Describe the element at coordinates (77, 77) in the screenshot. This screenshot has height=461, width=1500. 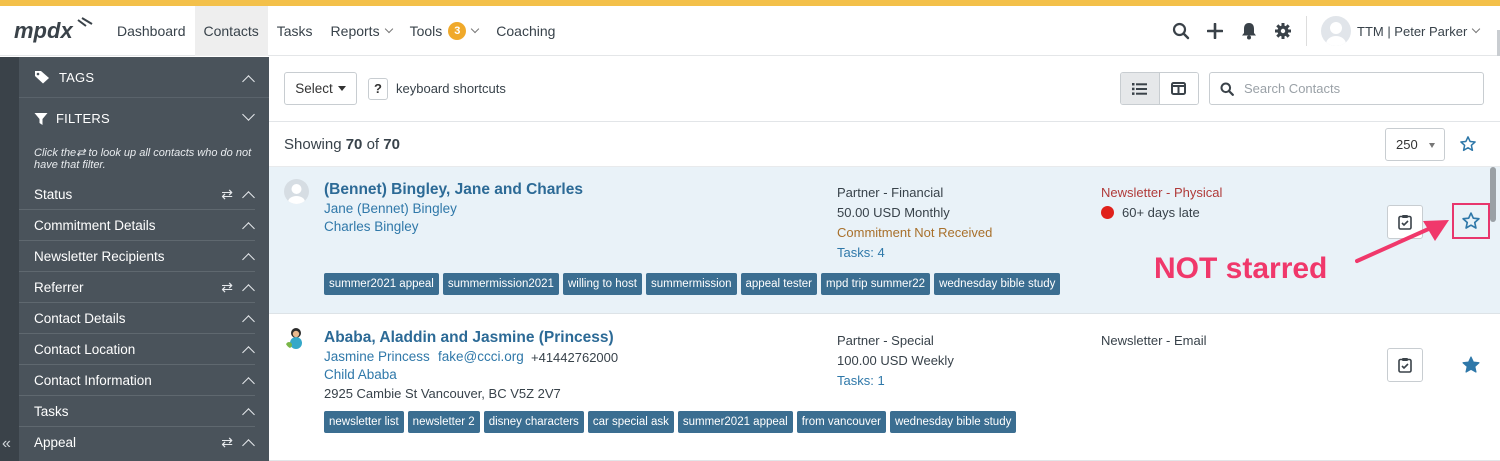
I see `tags-label: TAGS` at that location.